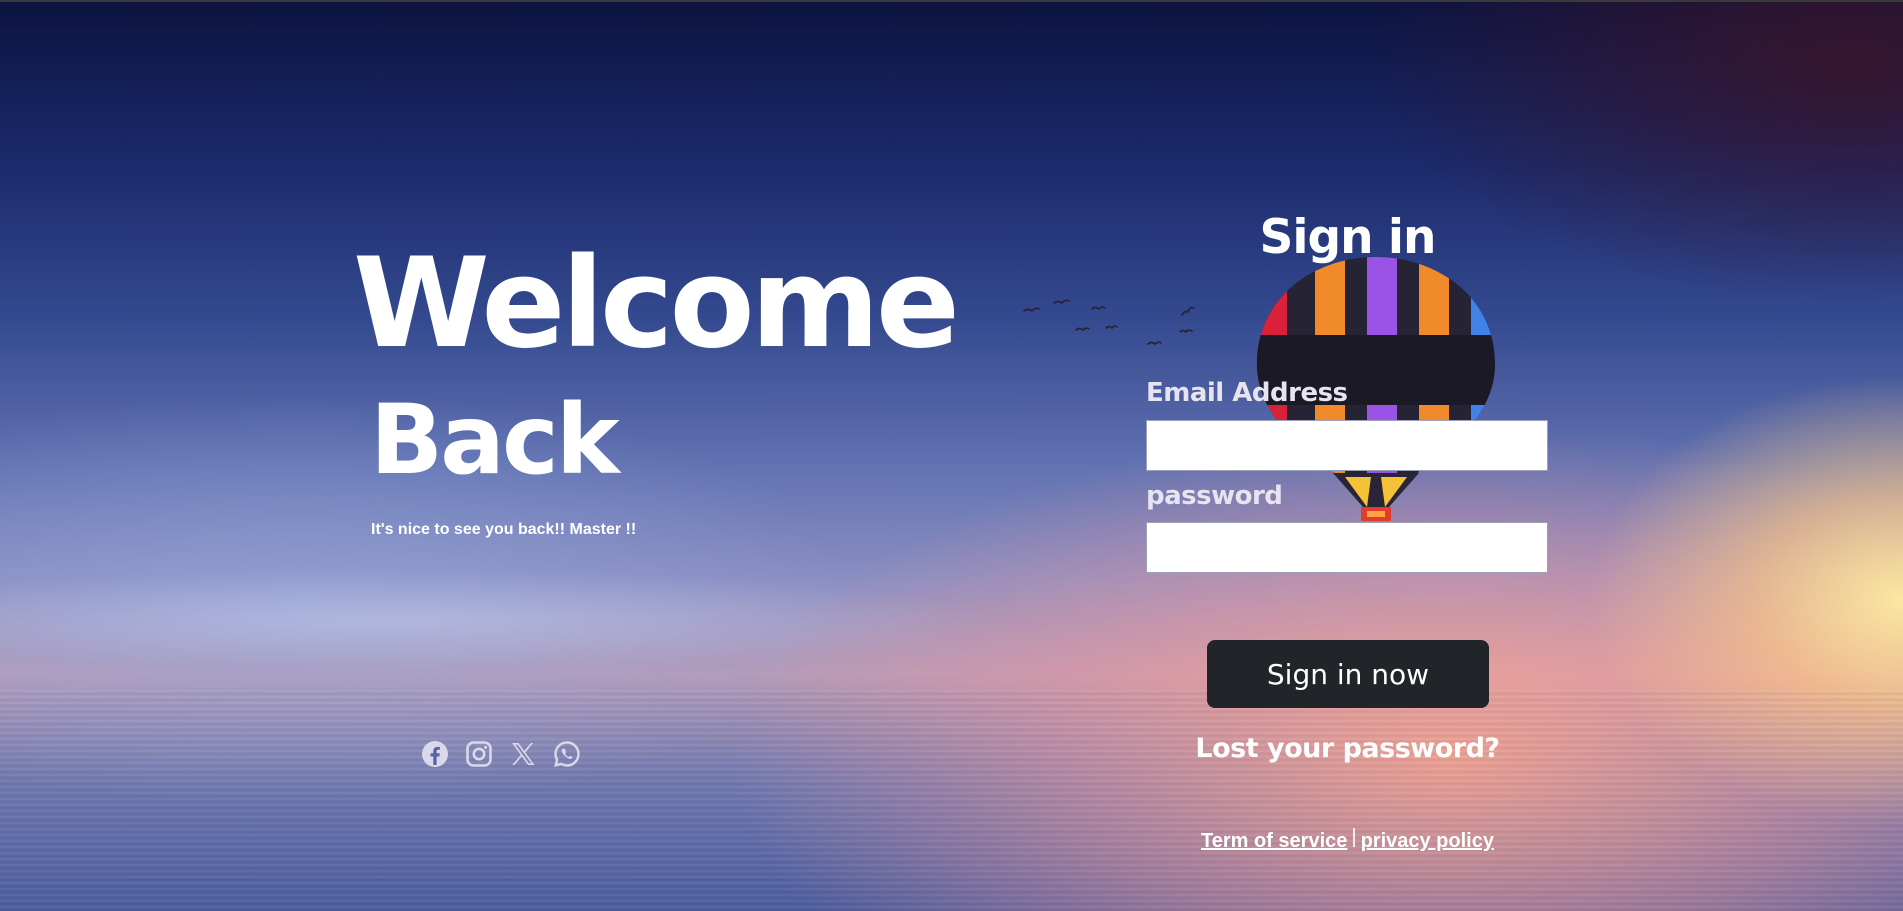  Describe the element at coordinates (600, 620) in the screenshot. I see `background-clouds` at that location.